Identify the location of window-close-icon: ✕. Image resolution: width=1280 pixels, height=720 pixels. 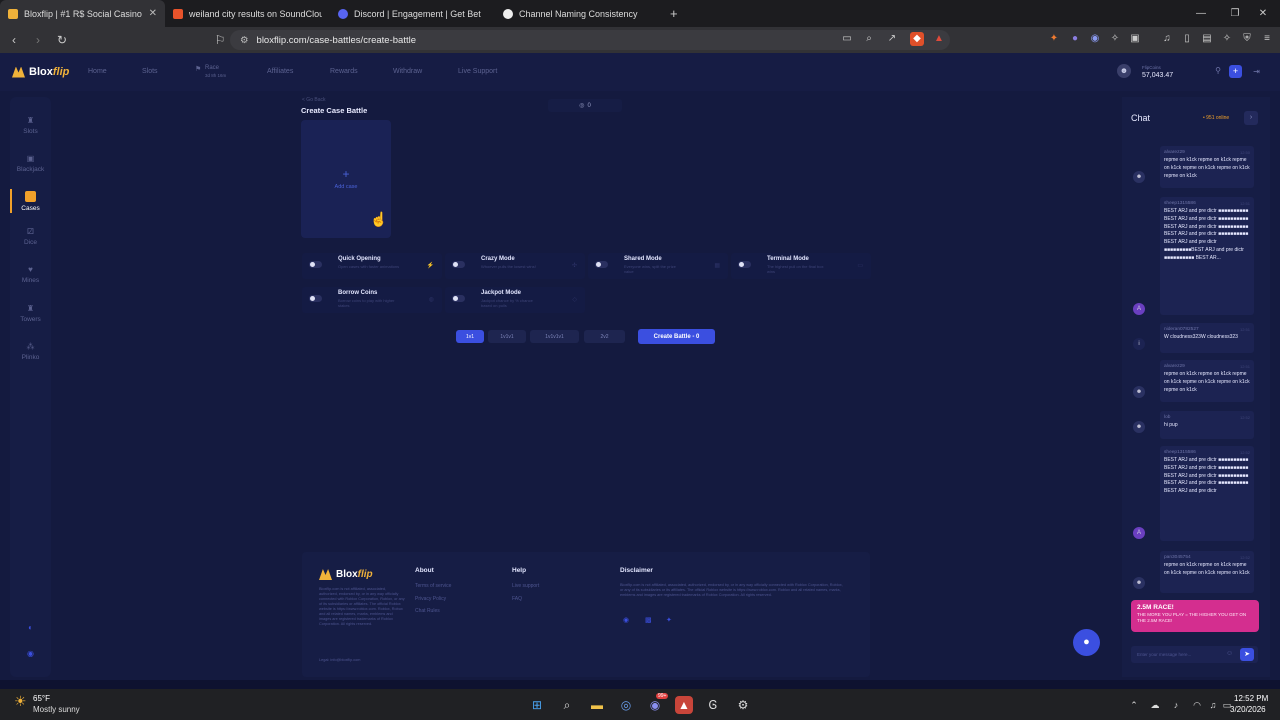
(1263, 13).